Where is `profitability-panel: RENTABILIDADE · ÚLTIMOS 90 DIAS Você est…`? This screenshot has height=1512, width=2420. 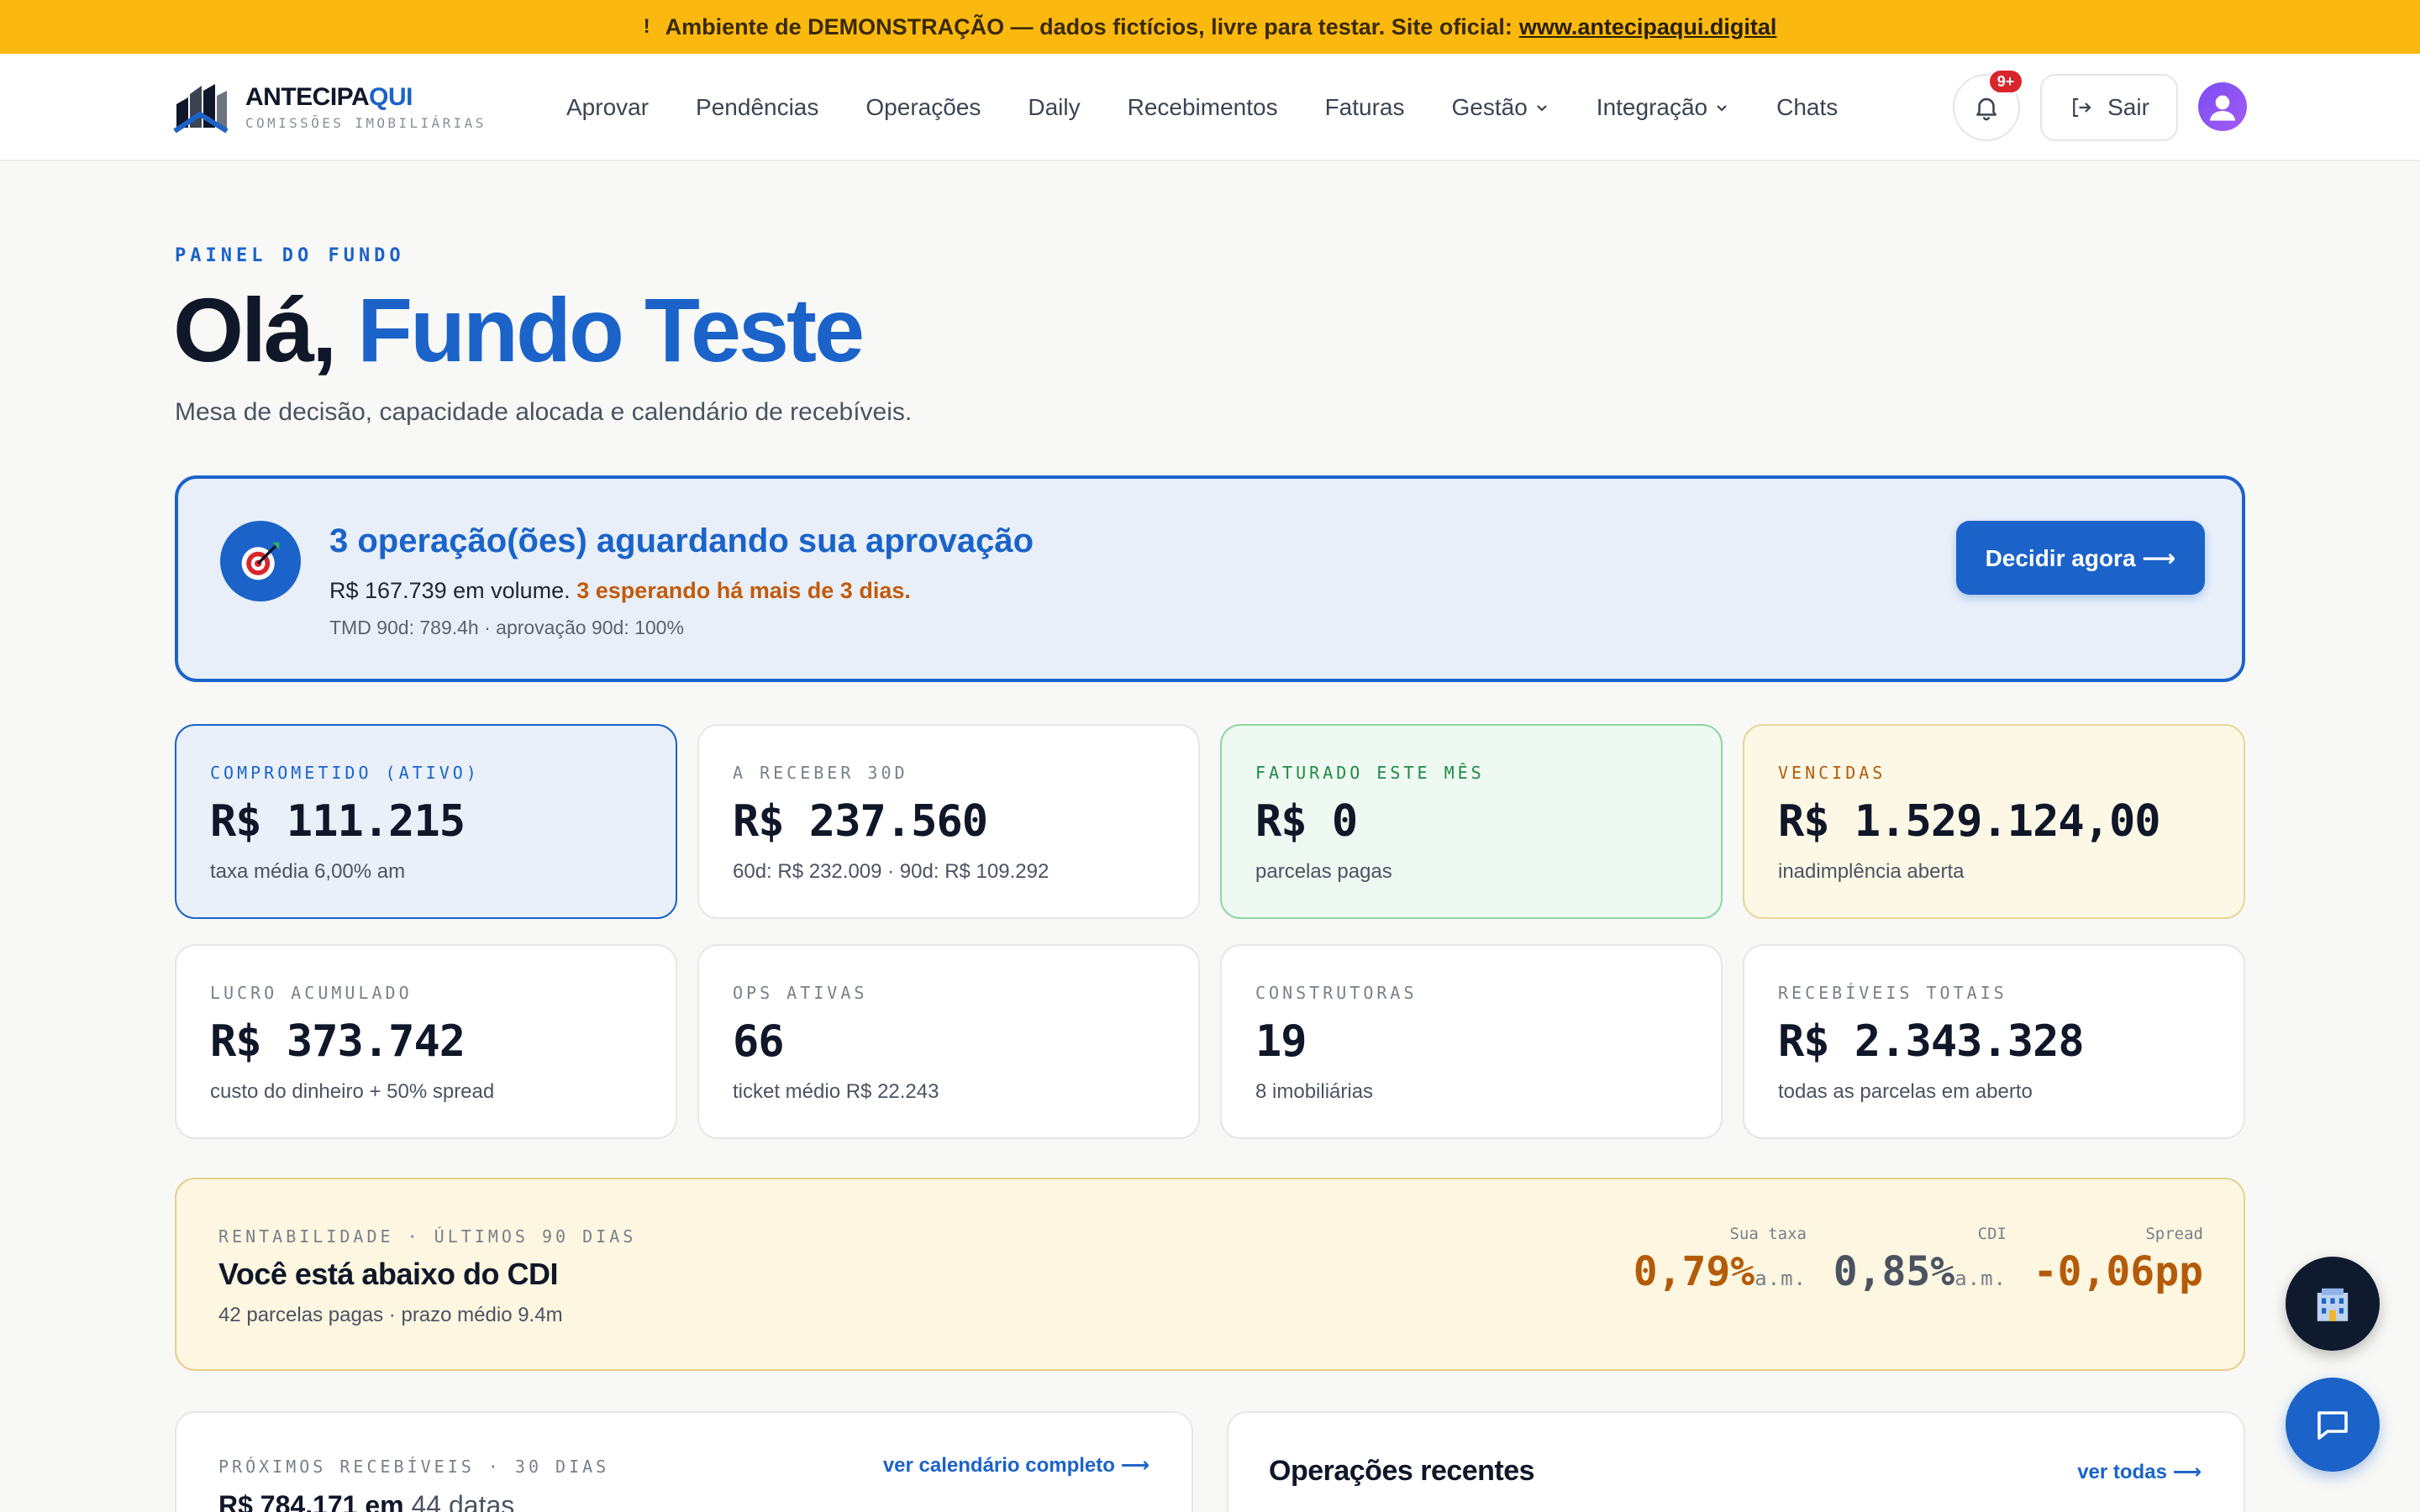
profitability-panel: RENTABILIDADE · ÚLTIMOS 90 DIAS Você est… is located at coordinates (1210, 1274).